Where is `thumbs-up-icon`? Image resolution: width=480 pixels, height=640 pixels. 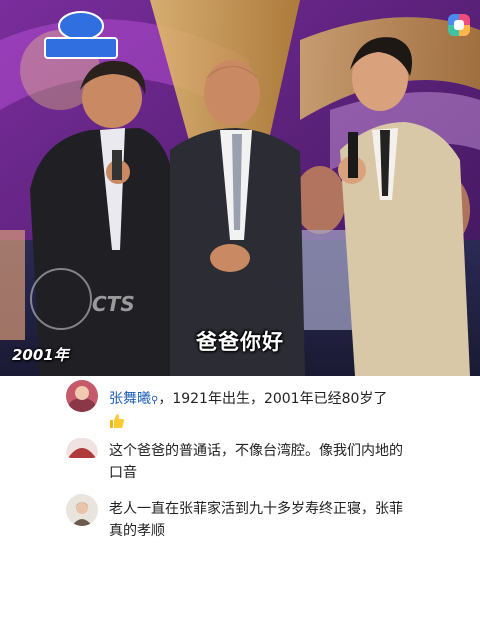 thumbs-up-icon is located at coordinates (117, 421).